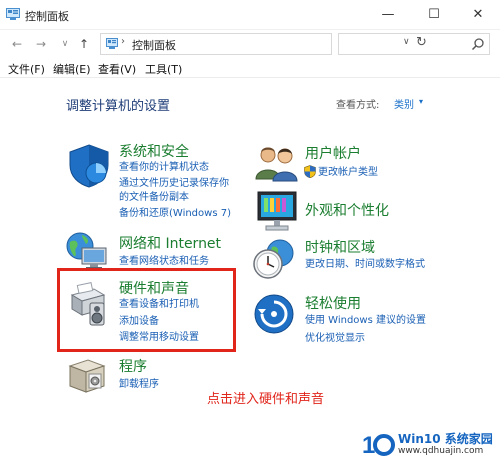 The image size is (500, 463). Describe the element at coordinates (434, 15) in the screenshot. I see `maximize-button: ☐` at that location.